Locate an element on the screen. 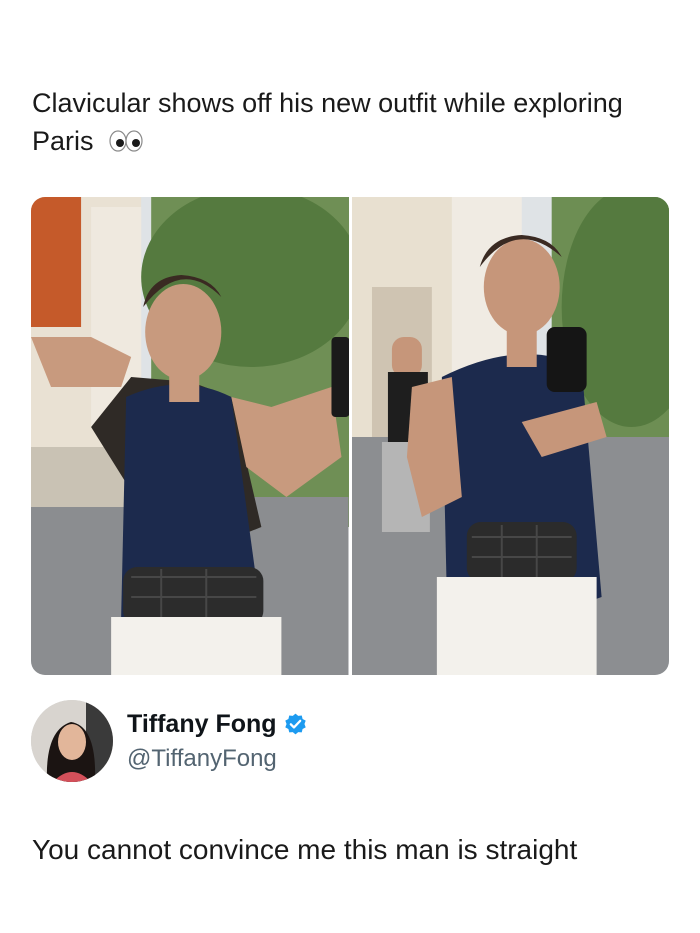  author-block: Tiffany Fong @TiffanyFong is located at coordinates (169, 741).